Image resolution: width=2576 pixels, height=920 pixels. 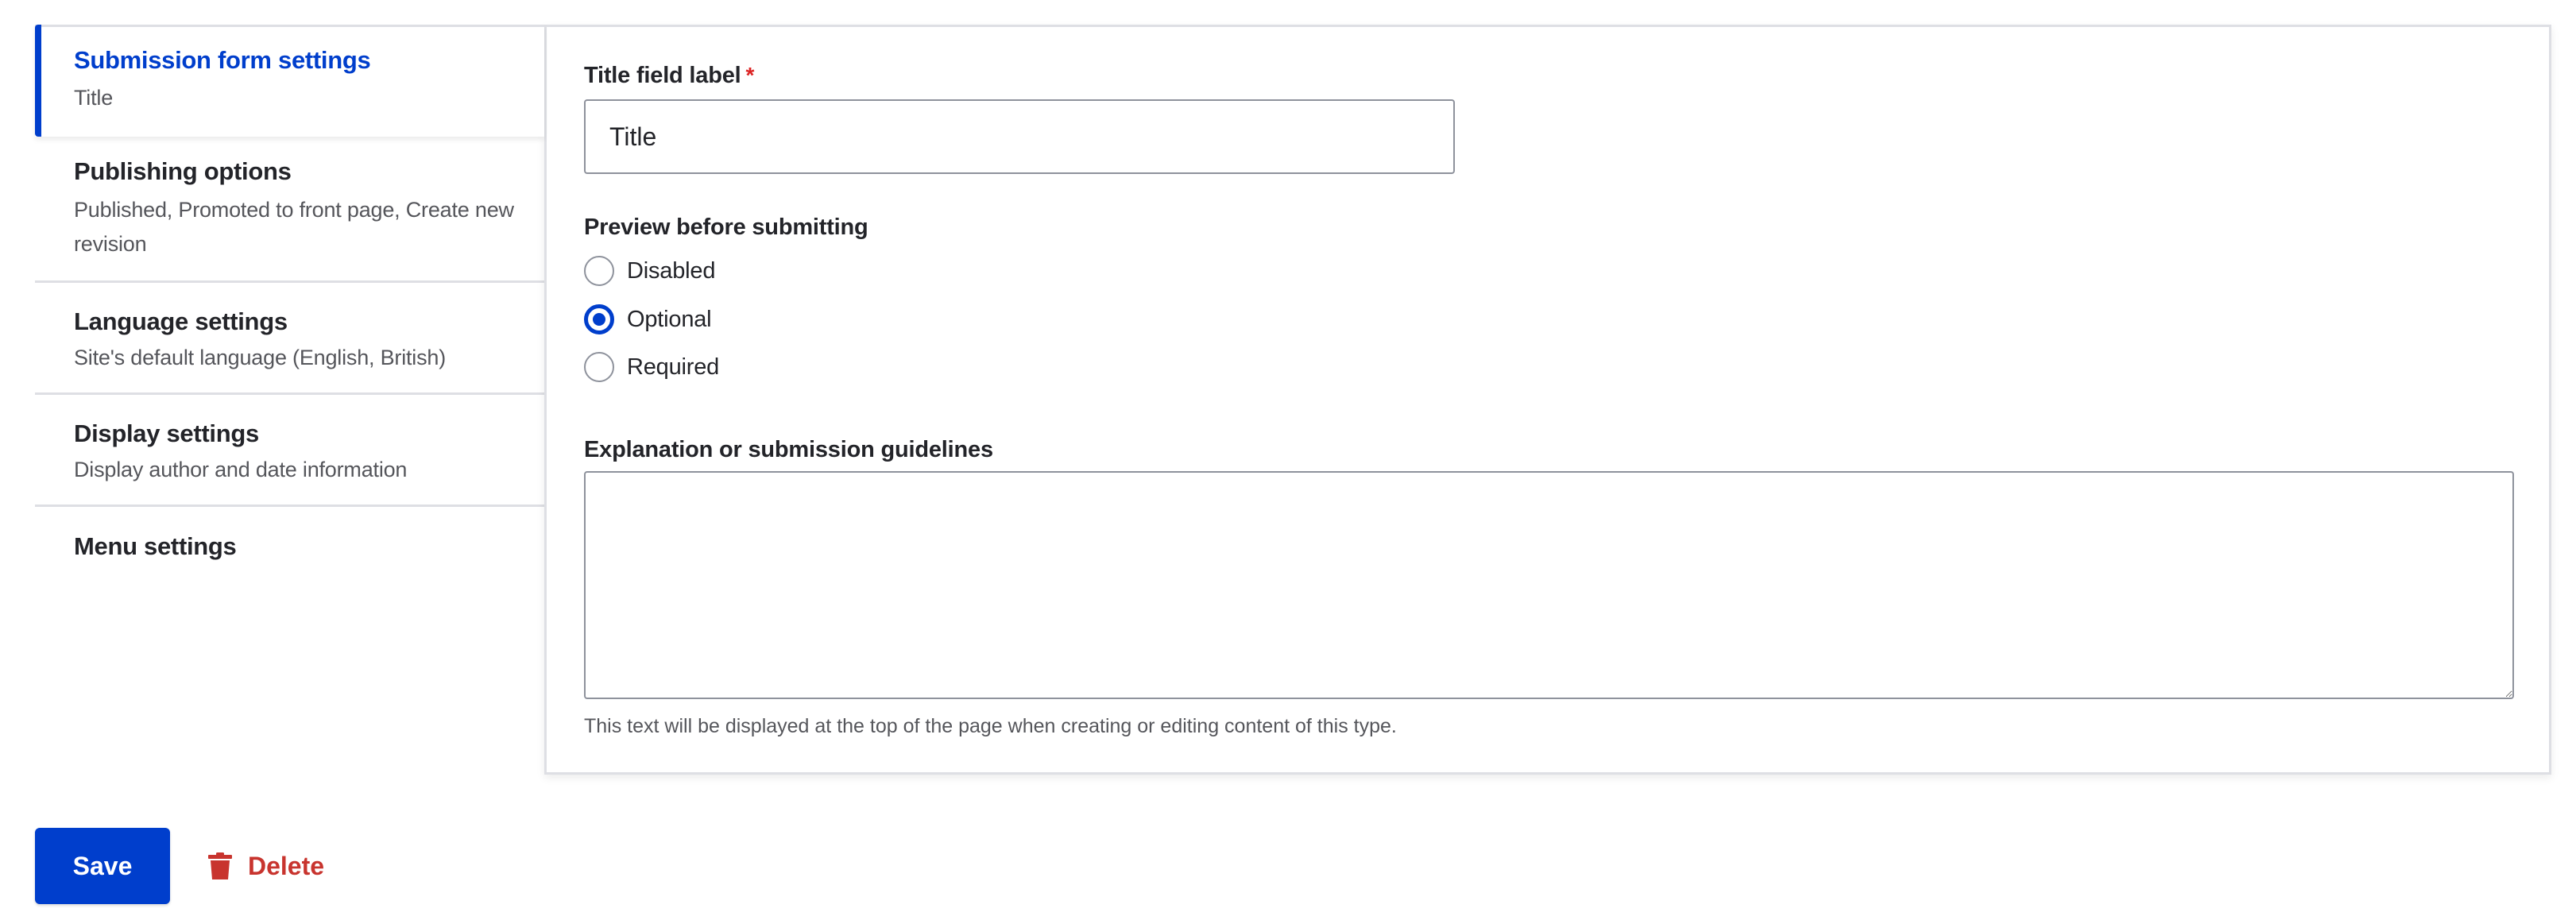 I want to click on active-tab-indicator, so click(x=38, y=81).